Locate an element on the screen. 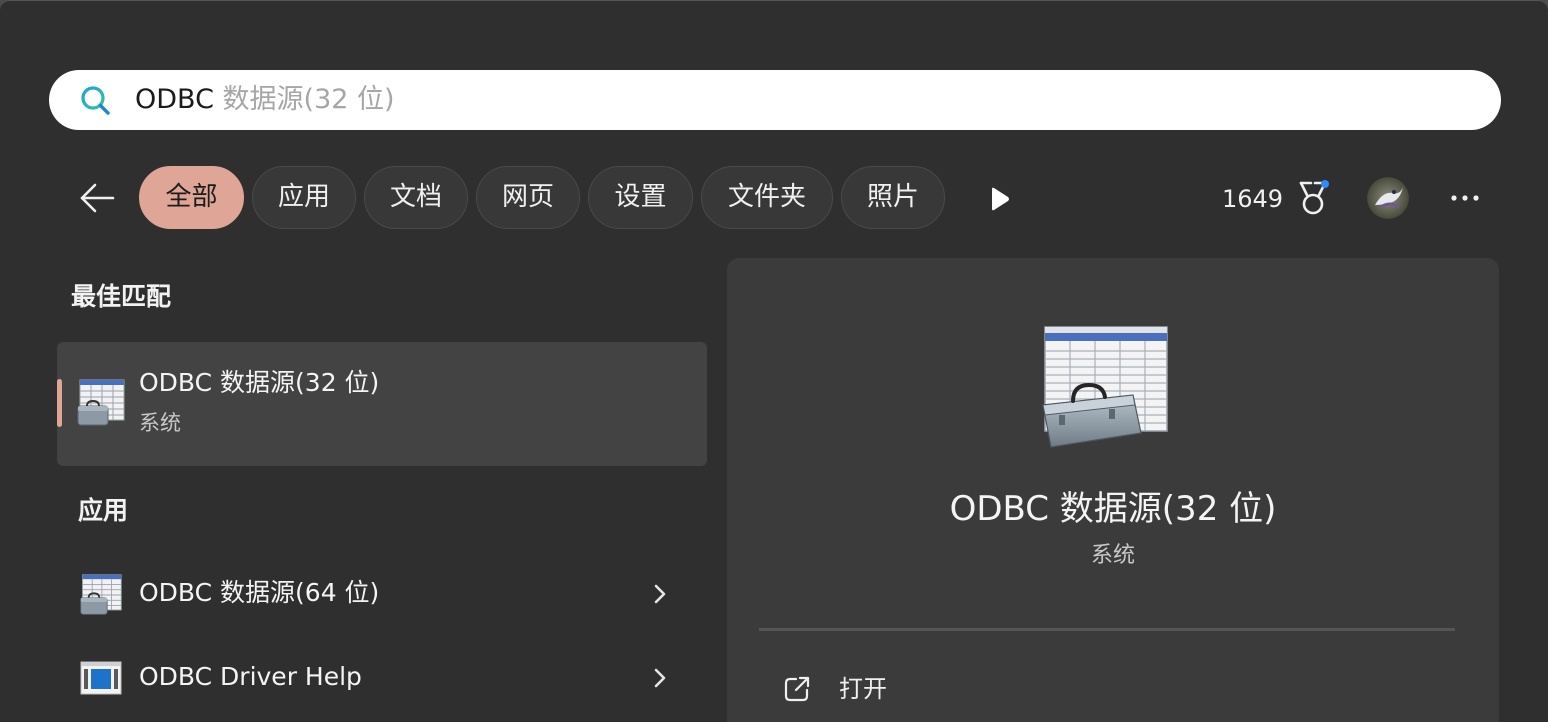  best-match-title: ODBC 数据源(32 位) is located at coordinates (259, 382).